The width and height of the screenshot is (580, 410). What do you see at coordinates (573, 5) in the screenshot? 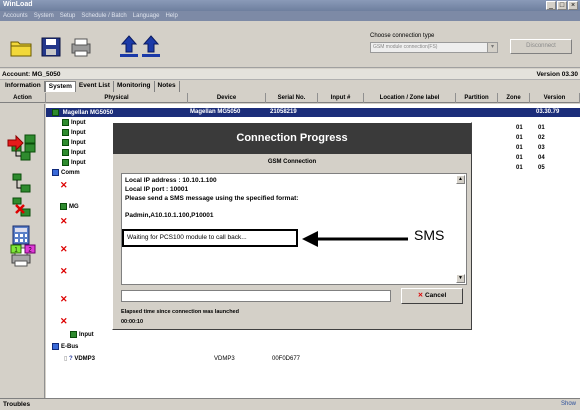
I see `close-button: ×` at bounding box center [573, 5].